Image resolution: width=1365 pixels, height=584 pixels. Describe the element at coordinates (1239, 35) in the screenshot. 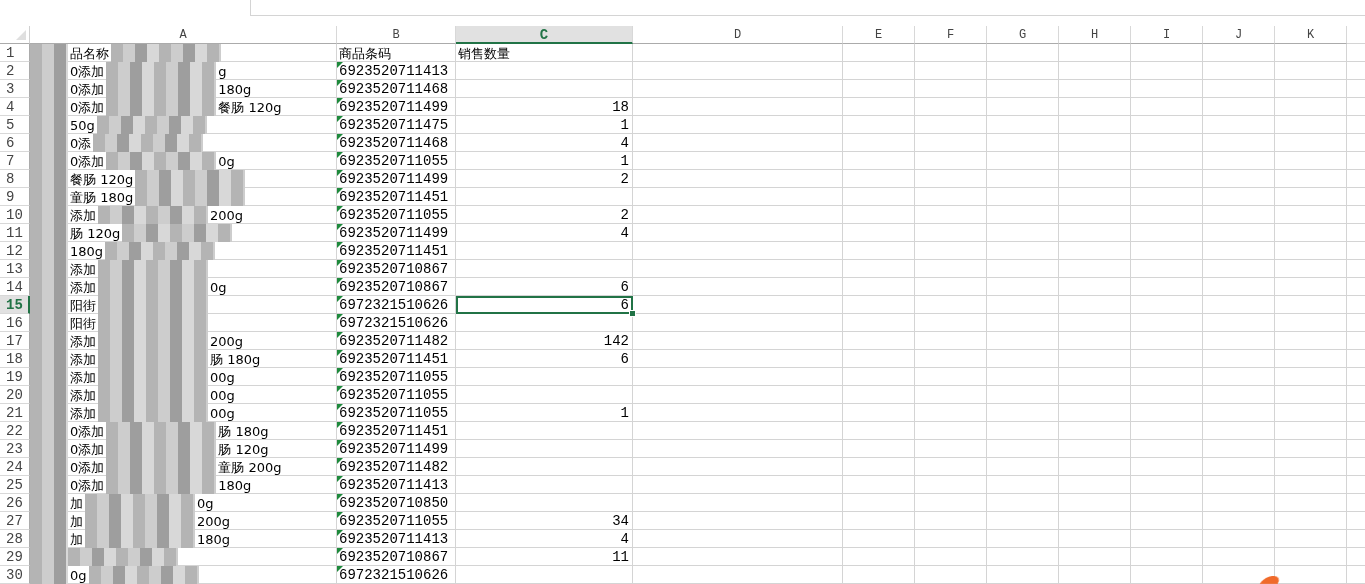

I see `column-header: J` at that location.